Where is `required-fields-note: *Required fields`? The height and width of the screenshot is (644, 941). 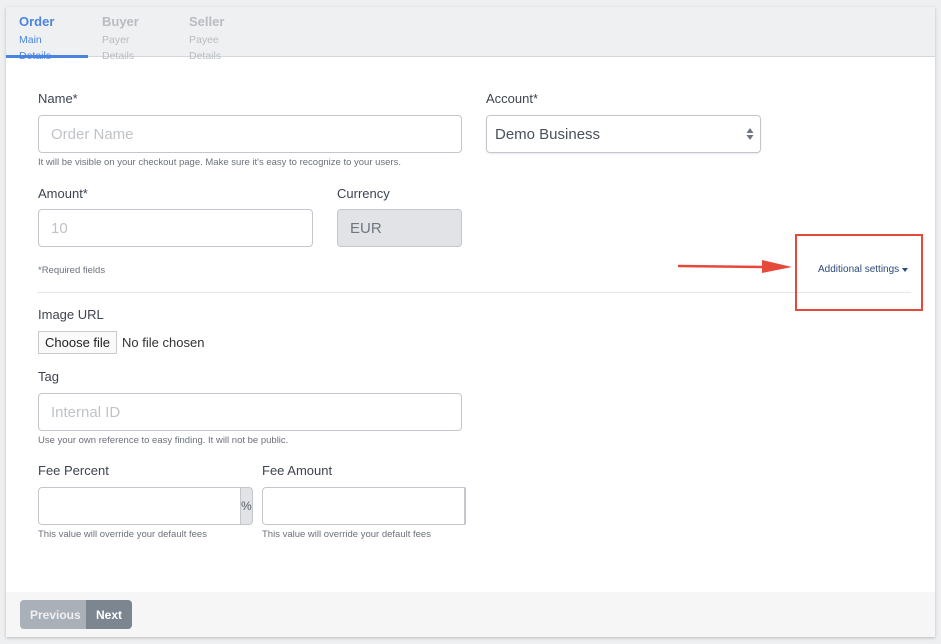
required-fields-note: *Required fields is located at coordinates (72, 270).